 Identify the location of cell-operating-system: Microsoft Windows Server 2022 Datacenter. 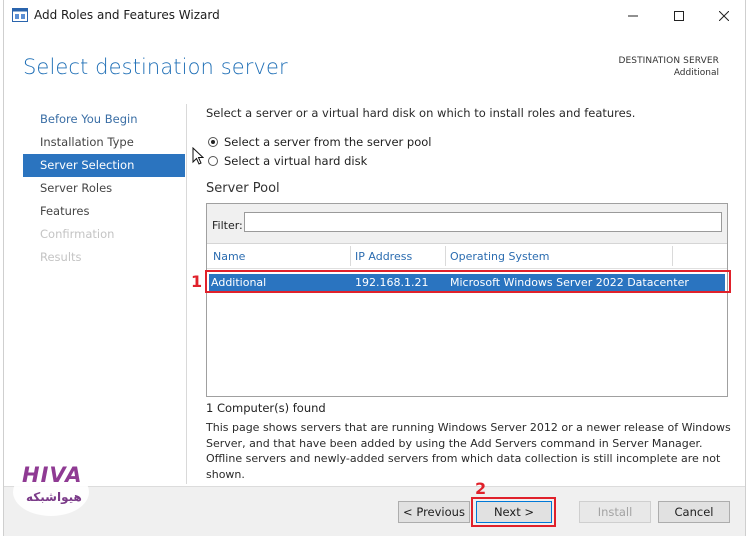
(569, 282).